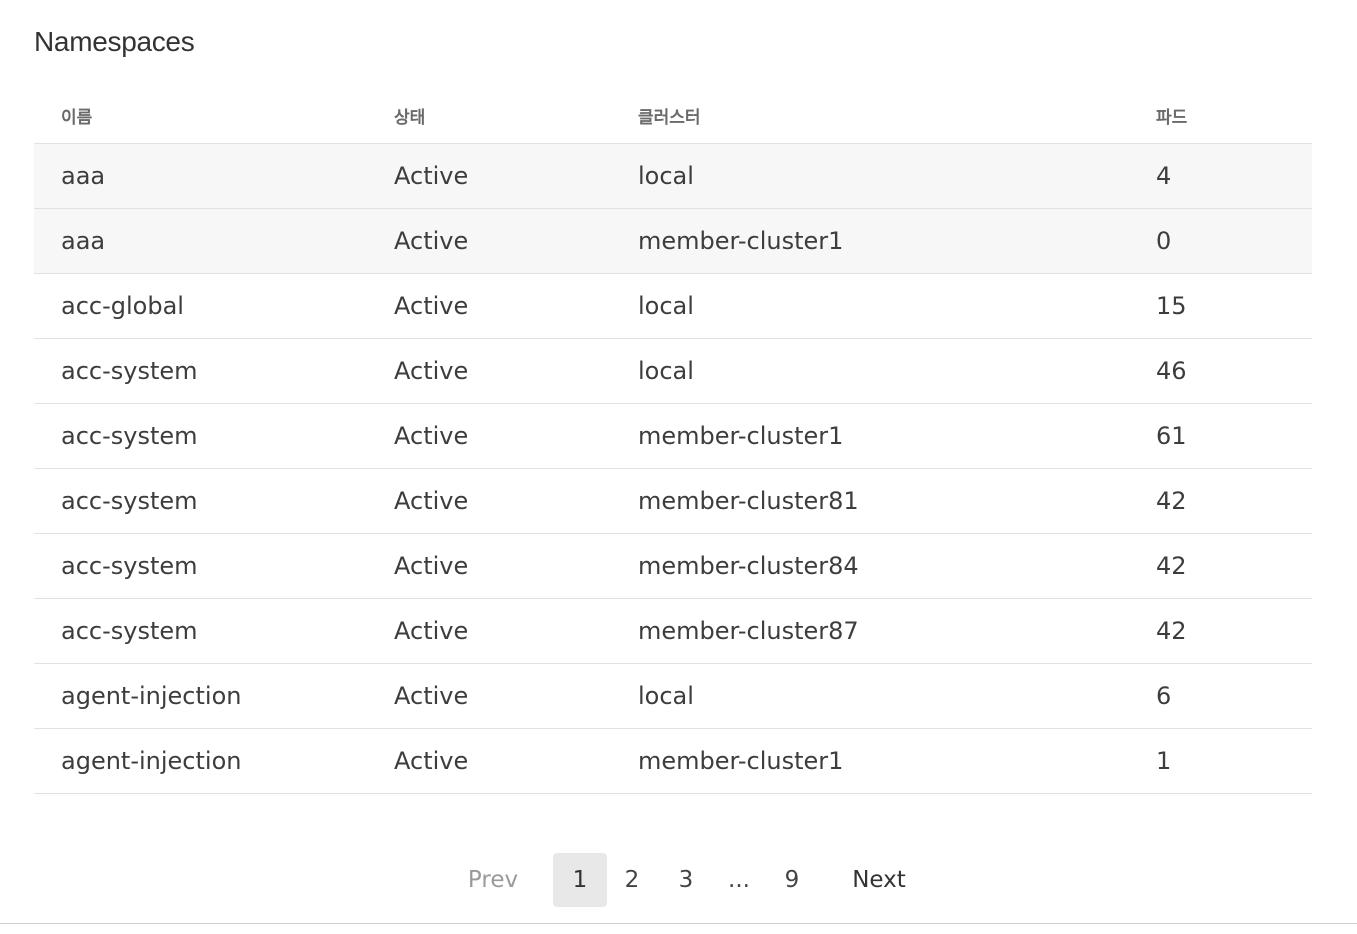 The width and height of the screenshot is (1357, 934). I want to click on namespace-pods: 6, so click(1164, 696).